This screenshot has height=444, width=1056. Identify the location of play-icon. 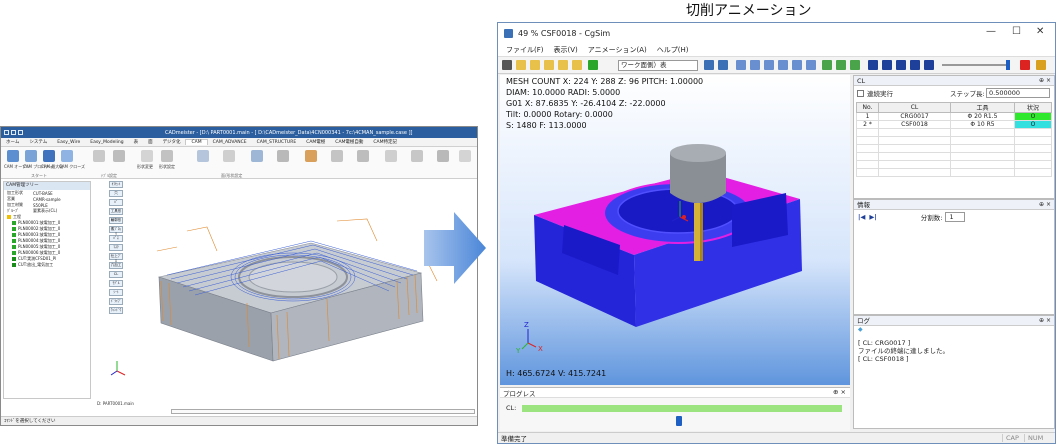
(901, 65).